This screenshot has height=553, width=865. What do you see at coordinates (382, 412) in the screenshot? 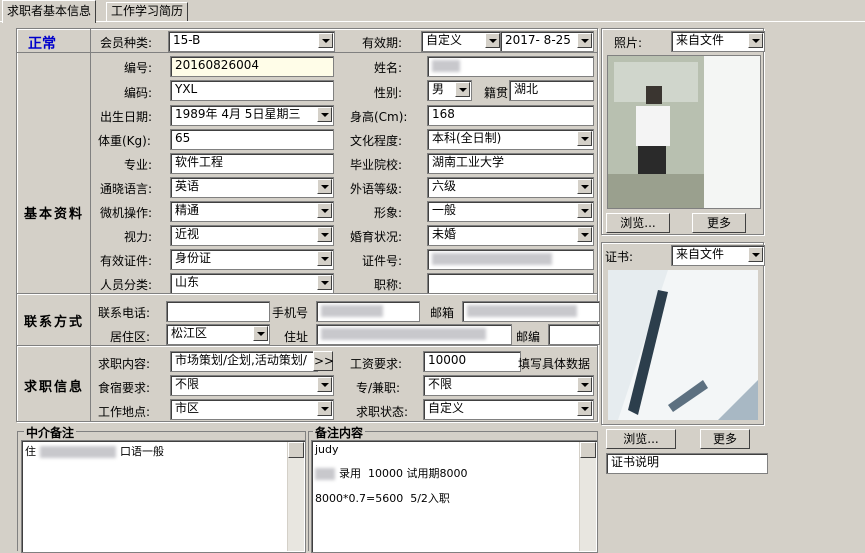
I see `job-status-label: 求职状态:` at bounding box center [382, 412].